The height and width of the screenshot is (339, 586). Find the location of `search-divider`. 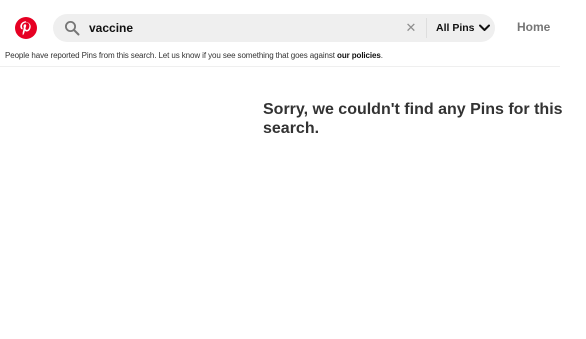

search-divider is located at coordinates (426, 28).